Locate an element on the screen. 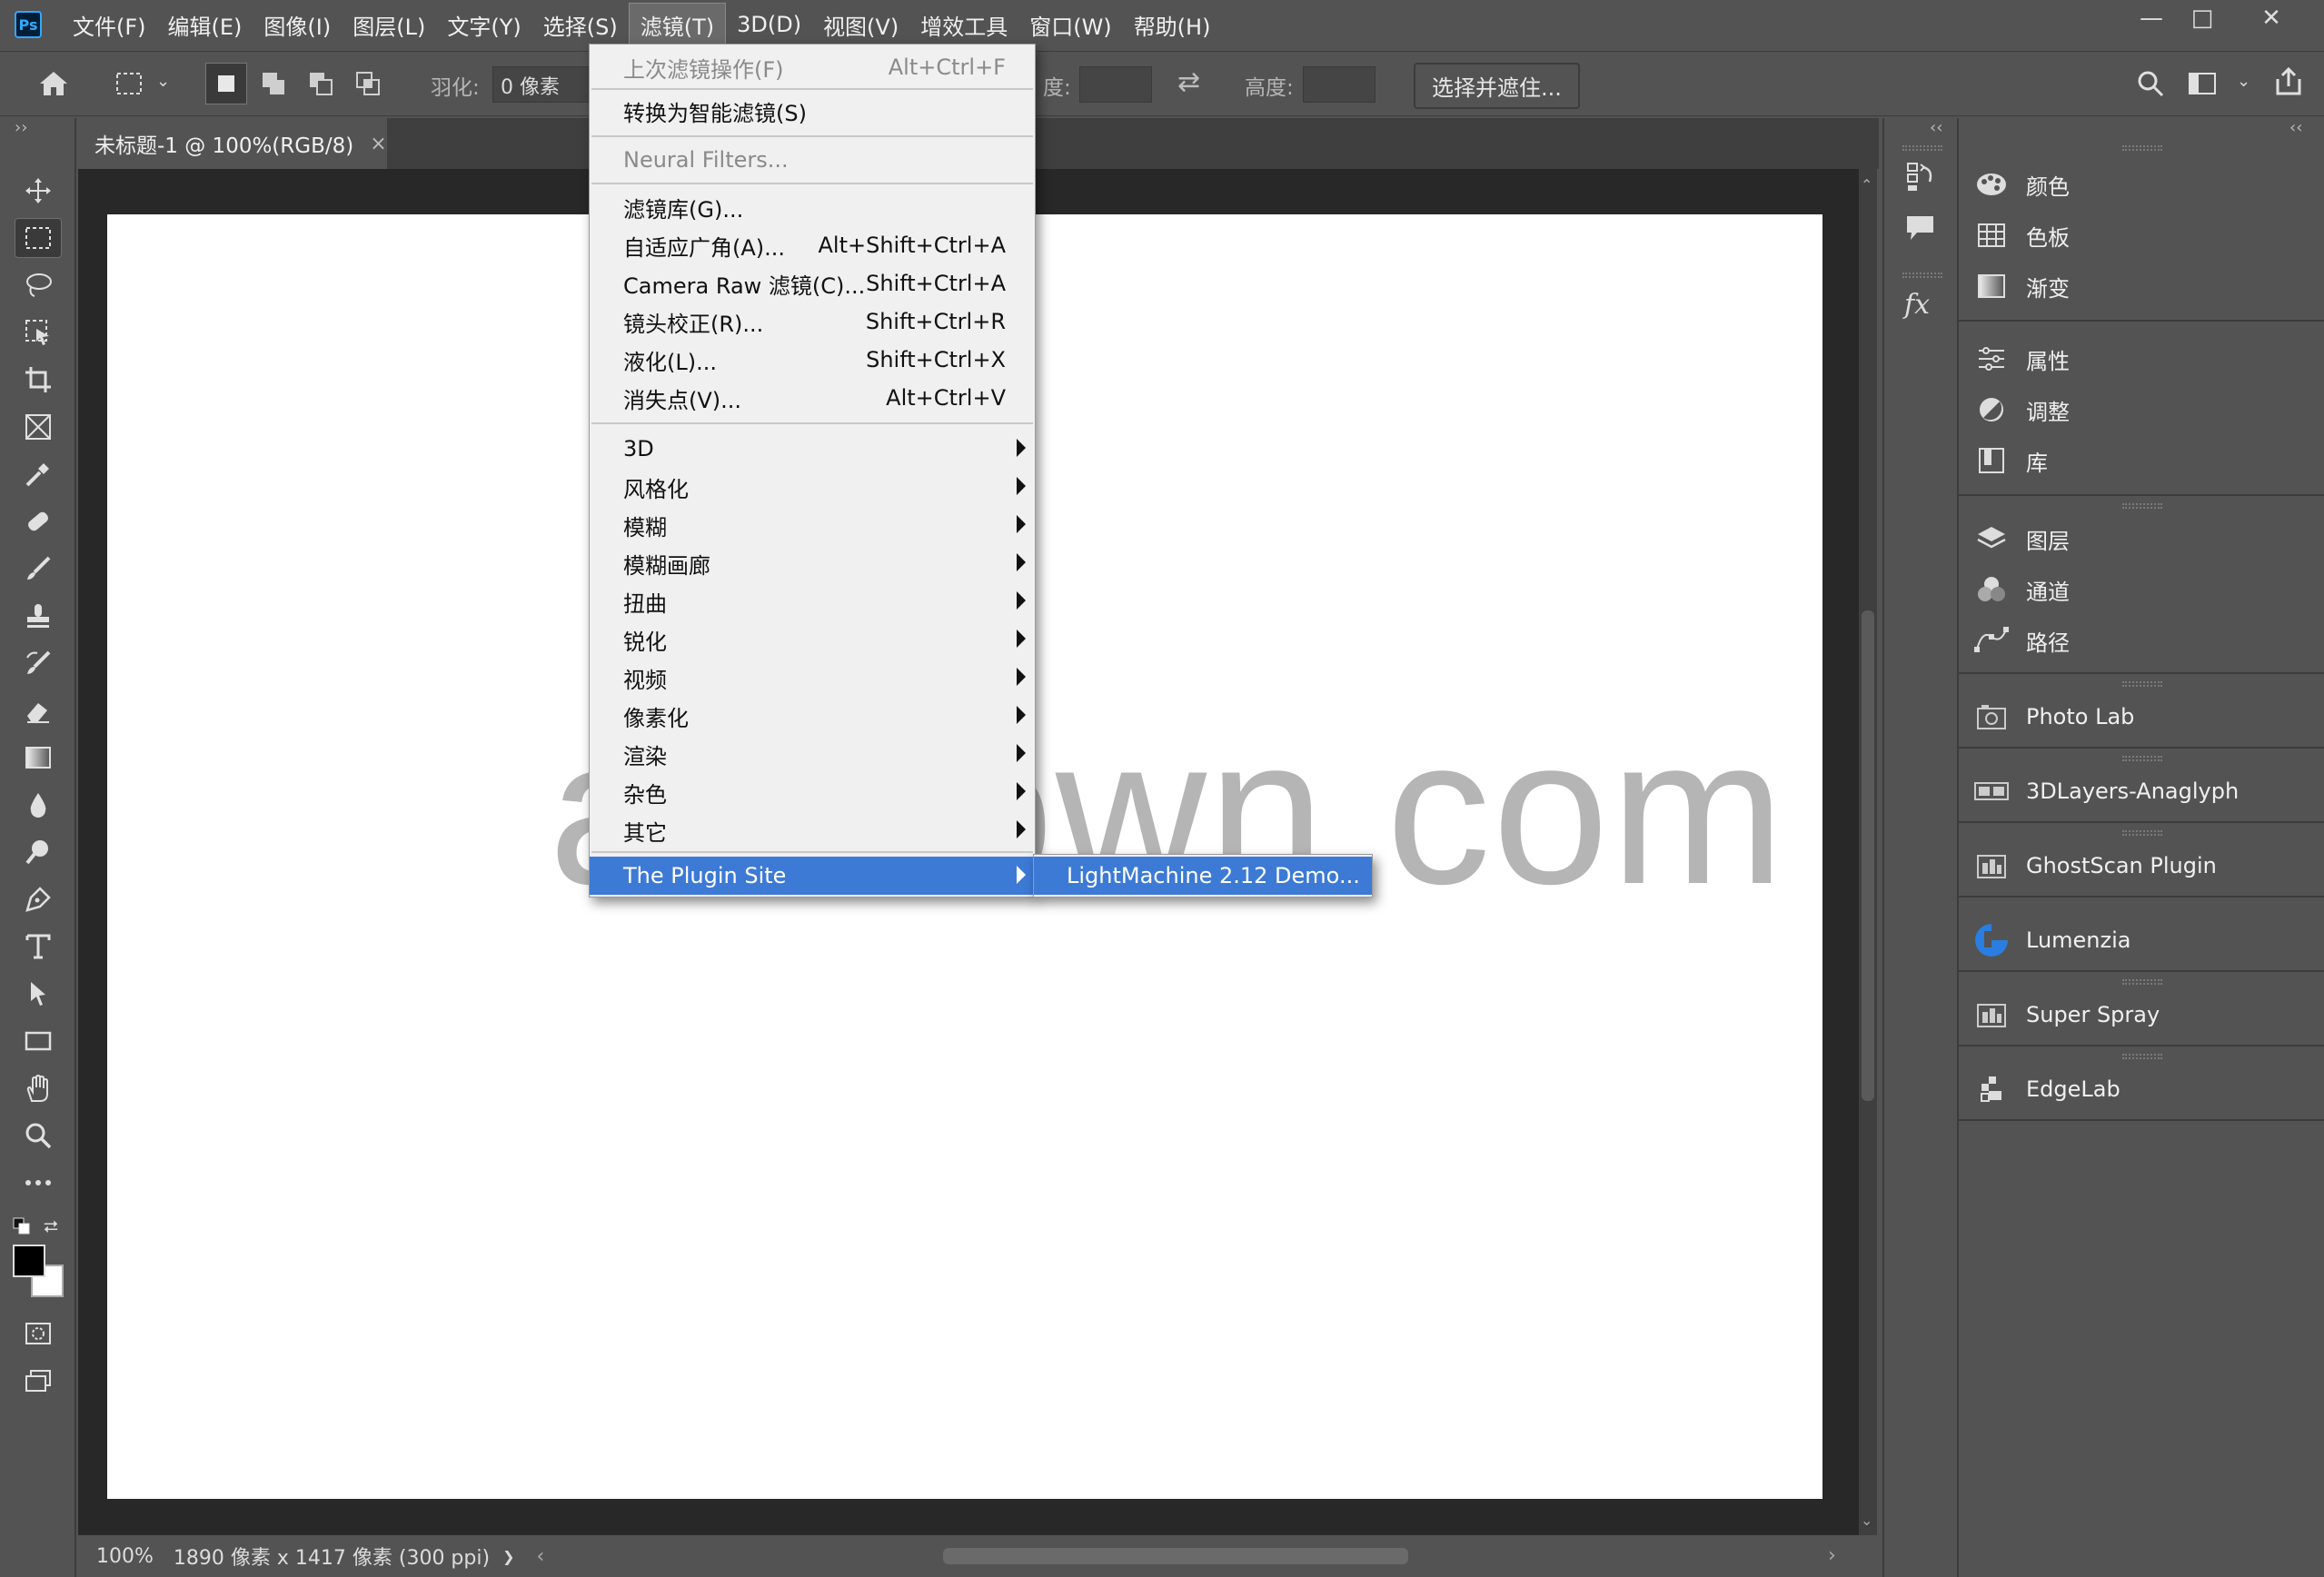 The width and height of the screenshot is (2324, 1577). chevron-down-icon: ⌄ is located at coordinates (163, 82).